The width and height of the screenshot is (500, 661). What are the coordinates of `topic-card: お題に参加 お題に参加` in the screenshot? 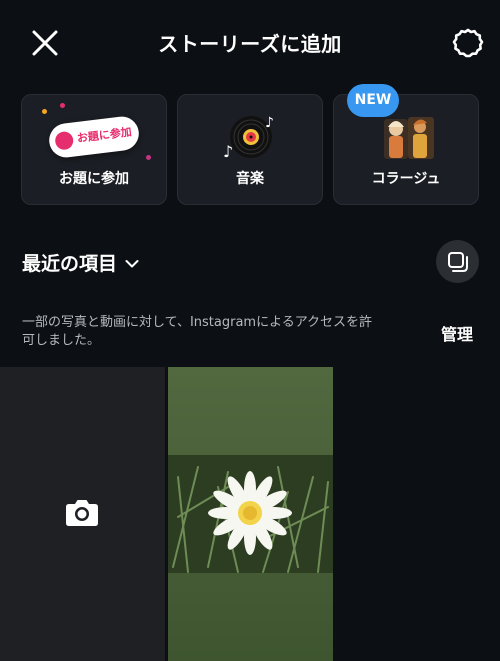 It's located at (94, 149).